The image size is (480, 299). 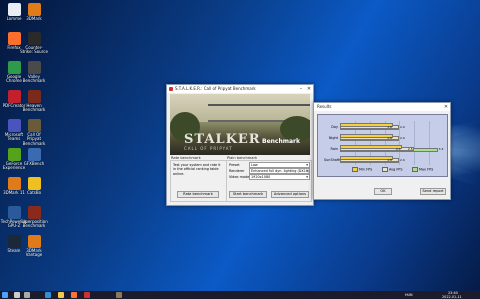 I want to click on desktop-icon: Call Of Pripyat Benchmark, so click(x=34, y=132).